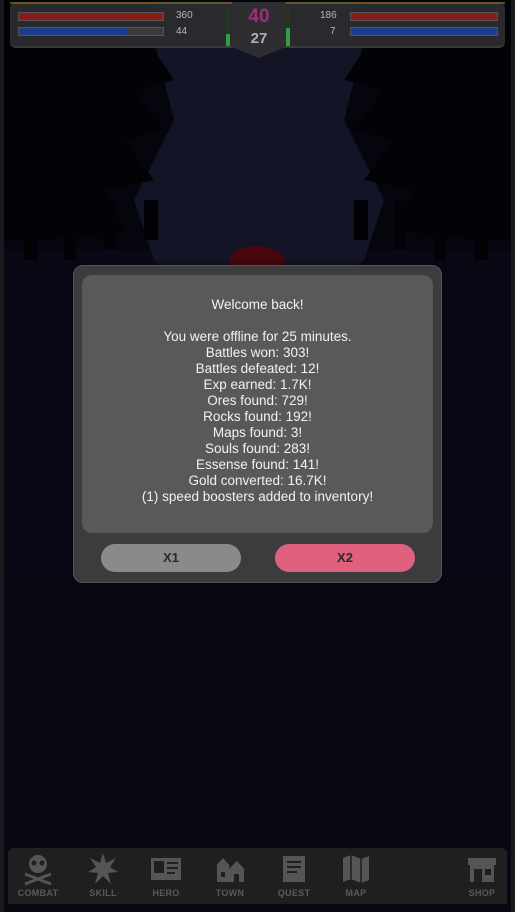 Image resolution: width=515 pixels, height=912 pixels. What do you see at coordinates (73, 31) in the screenshot?
I see `player-mp-fill` at bounding box center [73, 31].